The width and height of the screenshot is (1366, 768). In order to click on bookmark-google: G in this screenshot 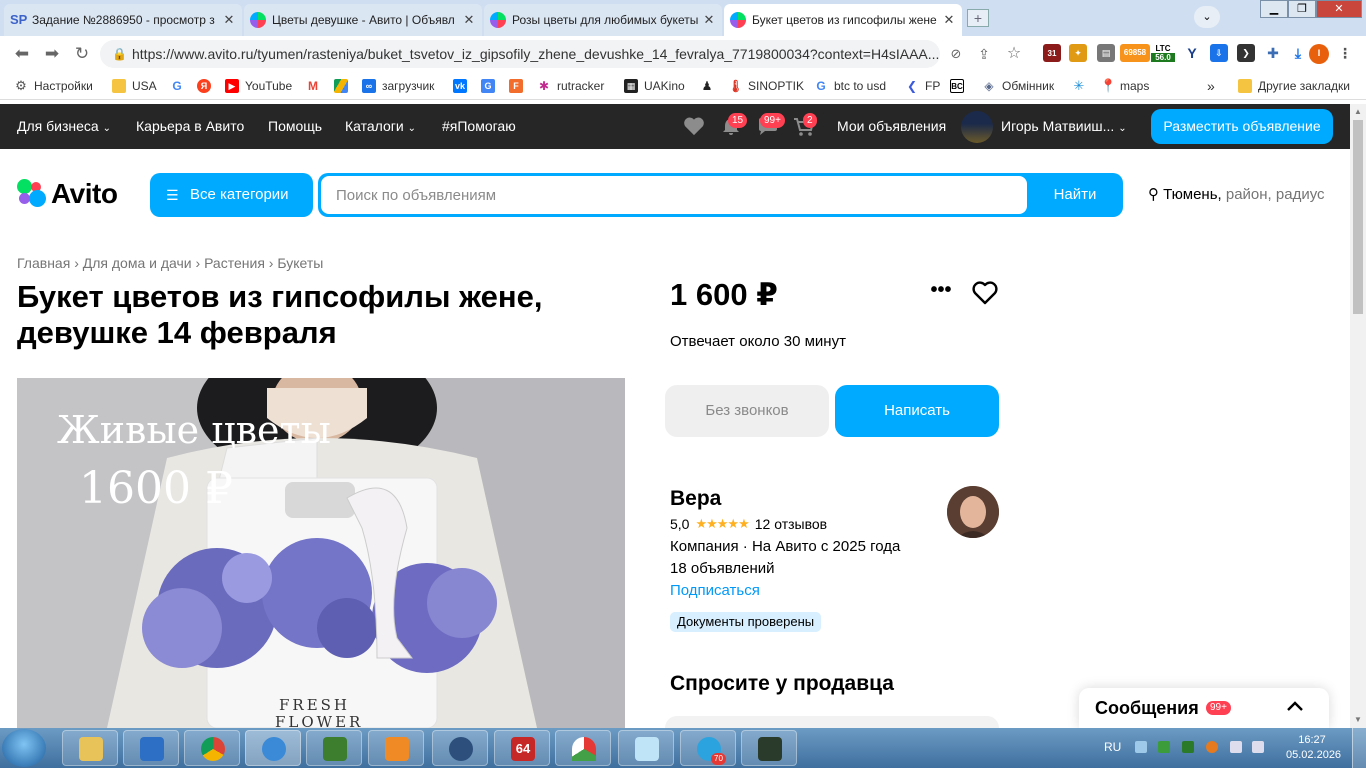, I will do `click(180, 86)`.